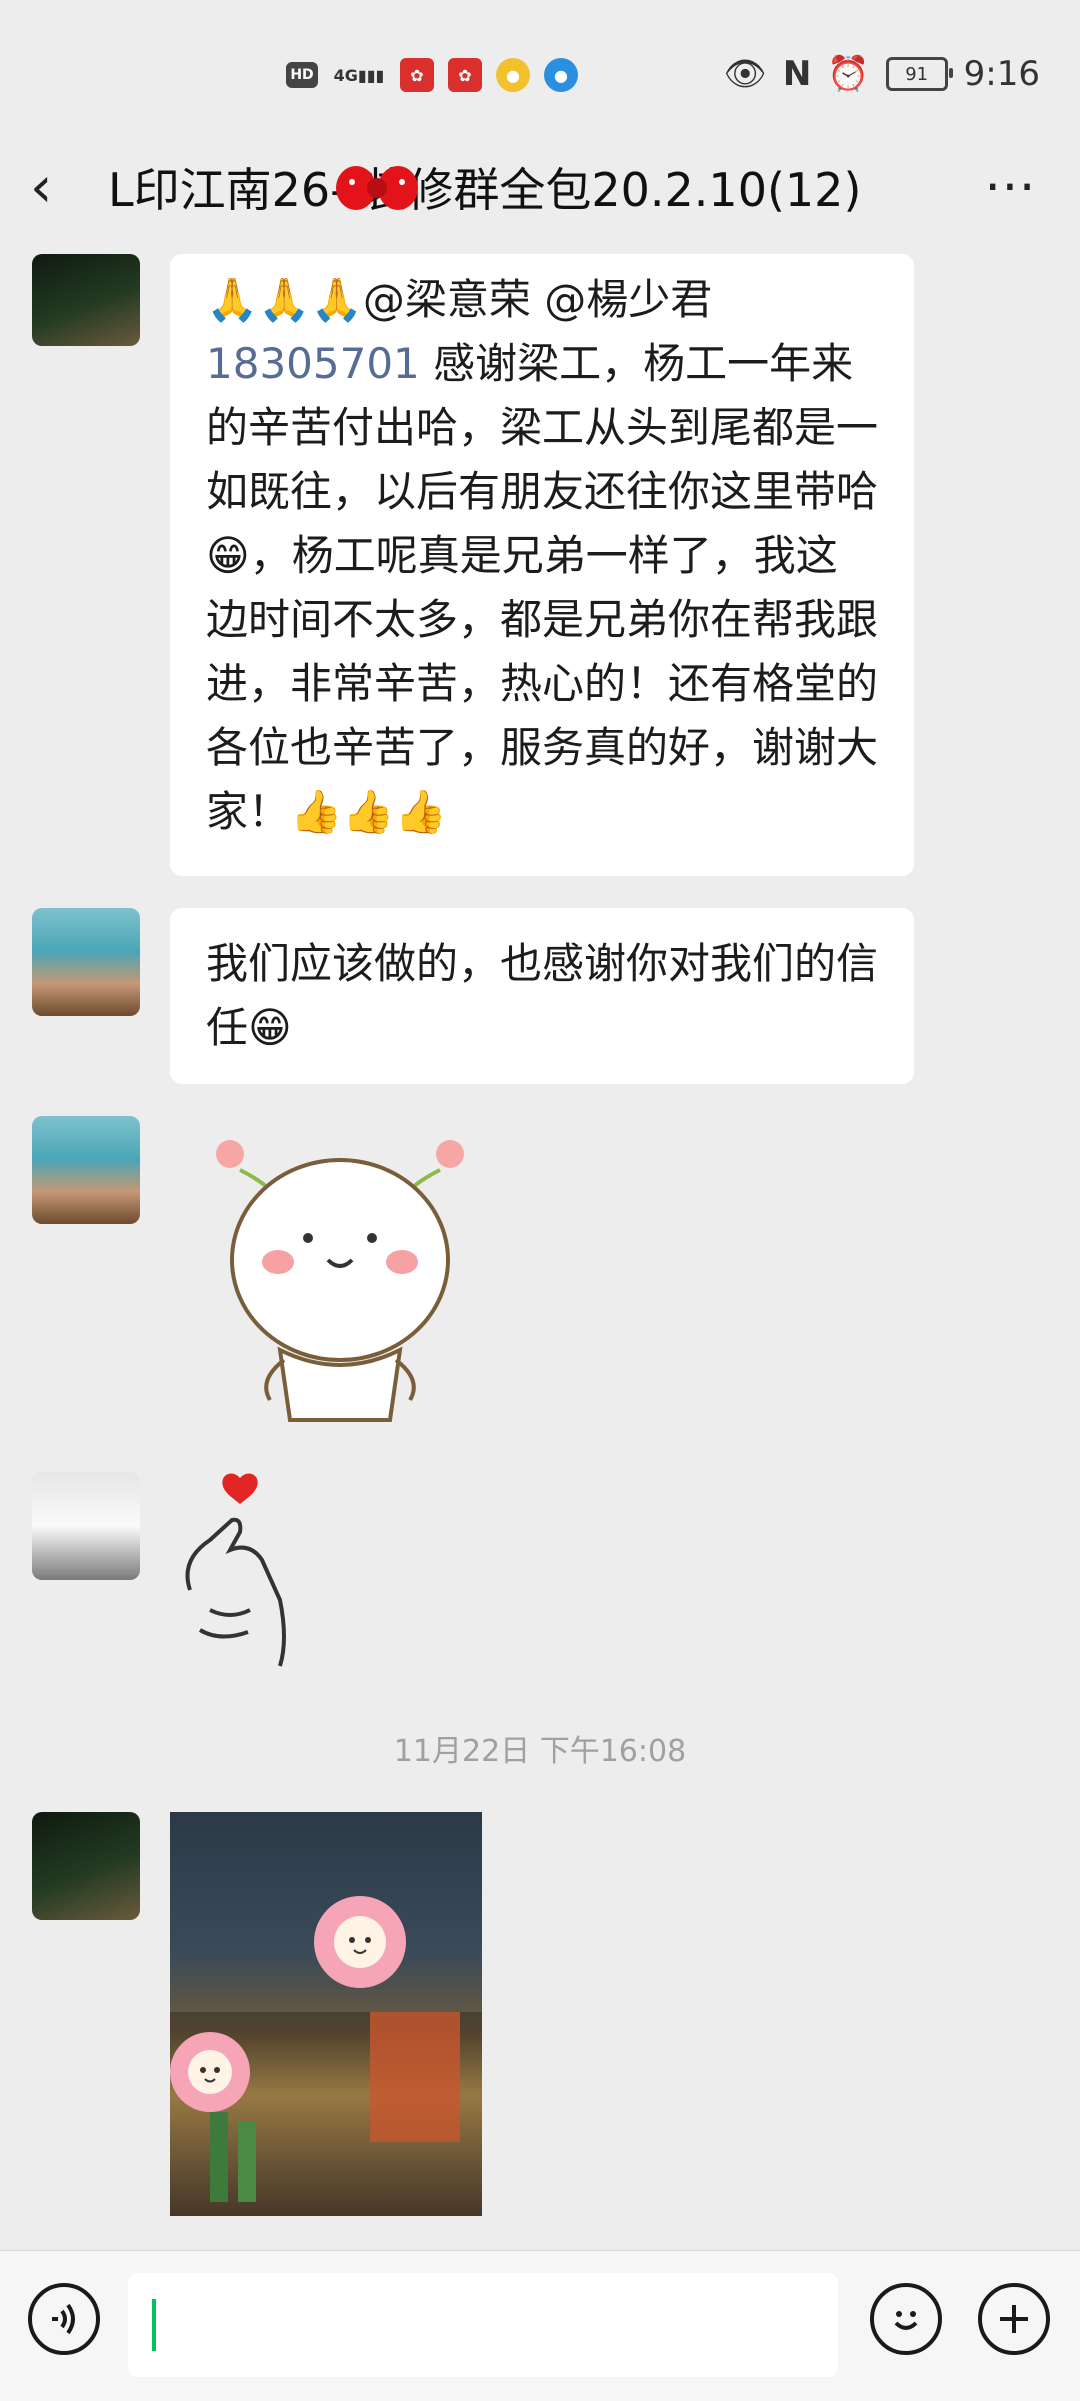 The width and height of the screenshot is (1080, 2401). I want to click on eye-icon: 👁, so click(745, 74).